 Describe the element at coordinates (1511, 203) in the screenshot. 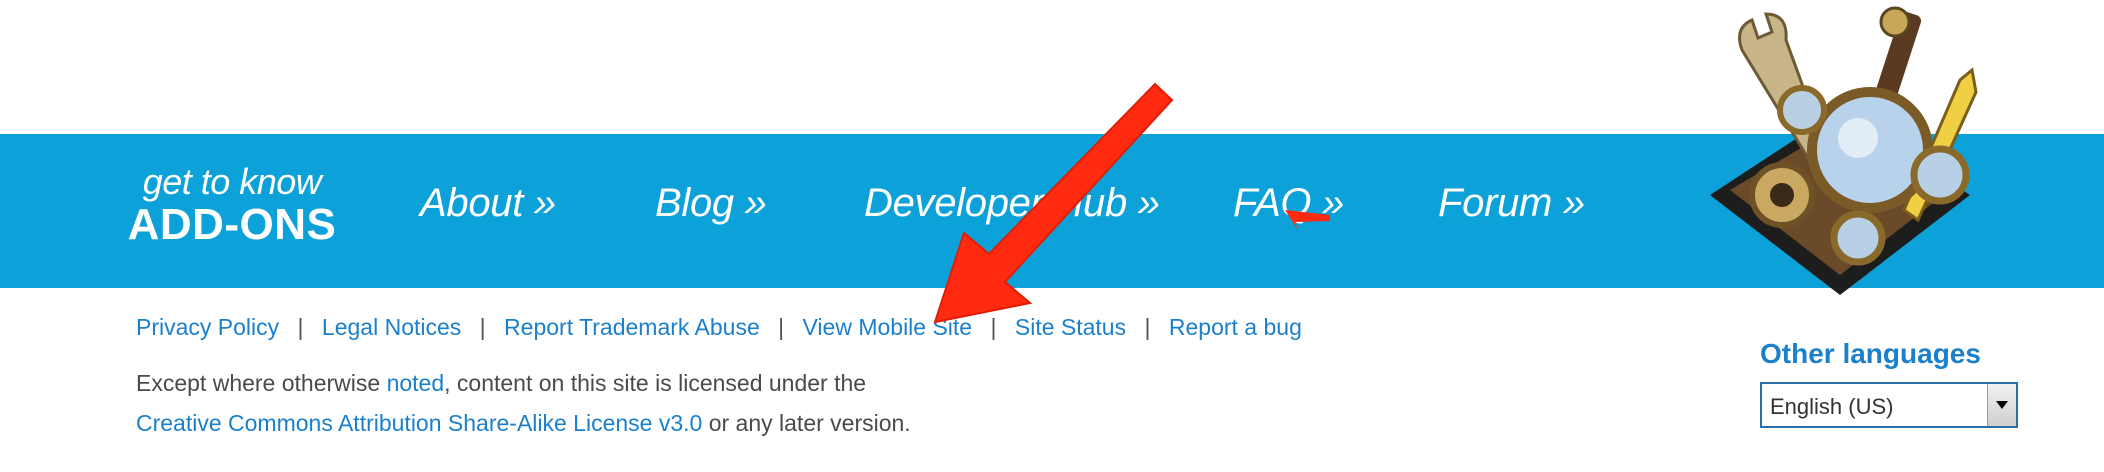

I see `nav-forum-link: Forum »` at that location.